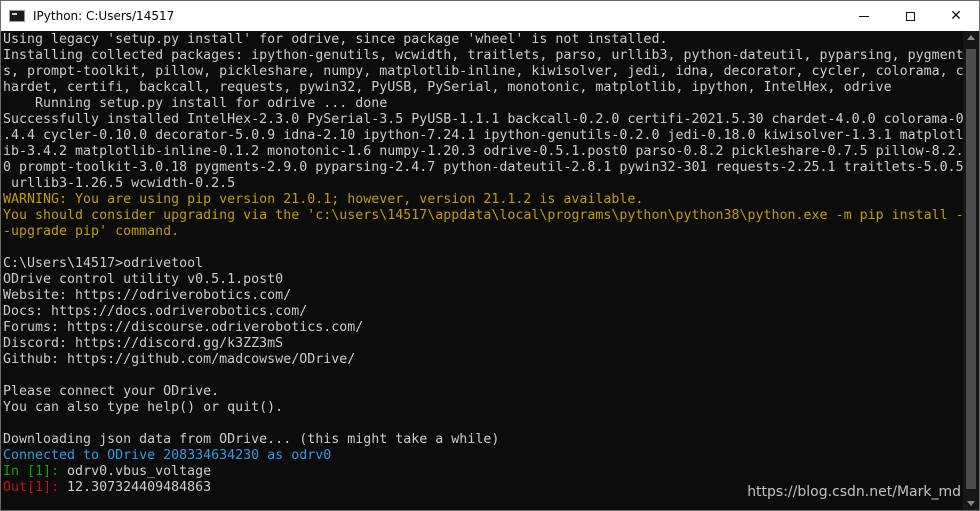 The width and height of the screenshot is (980, 511). I want to click on input-prompt-label: In [1]:, so click(31, 471).